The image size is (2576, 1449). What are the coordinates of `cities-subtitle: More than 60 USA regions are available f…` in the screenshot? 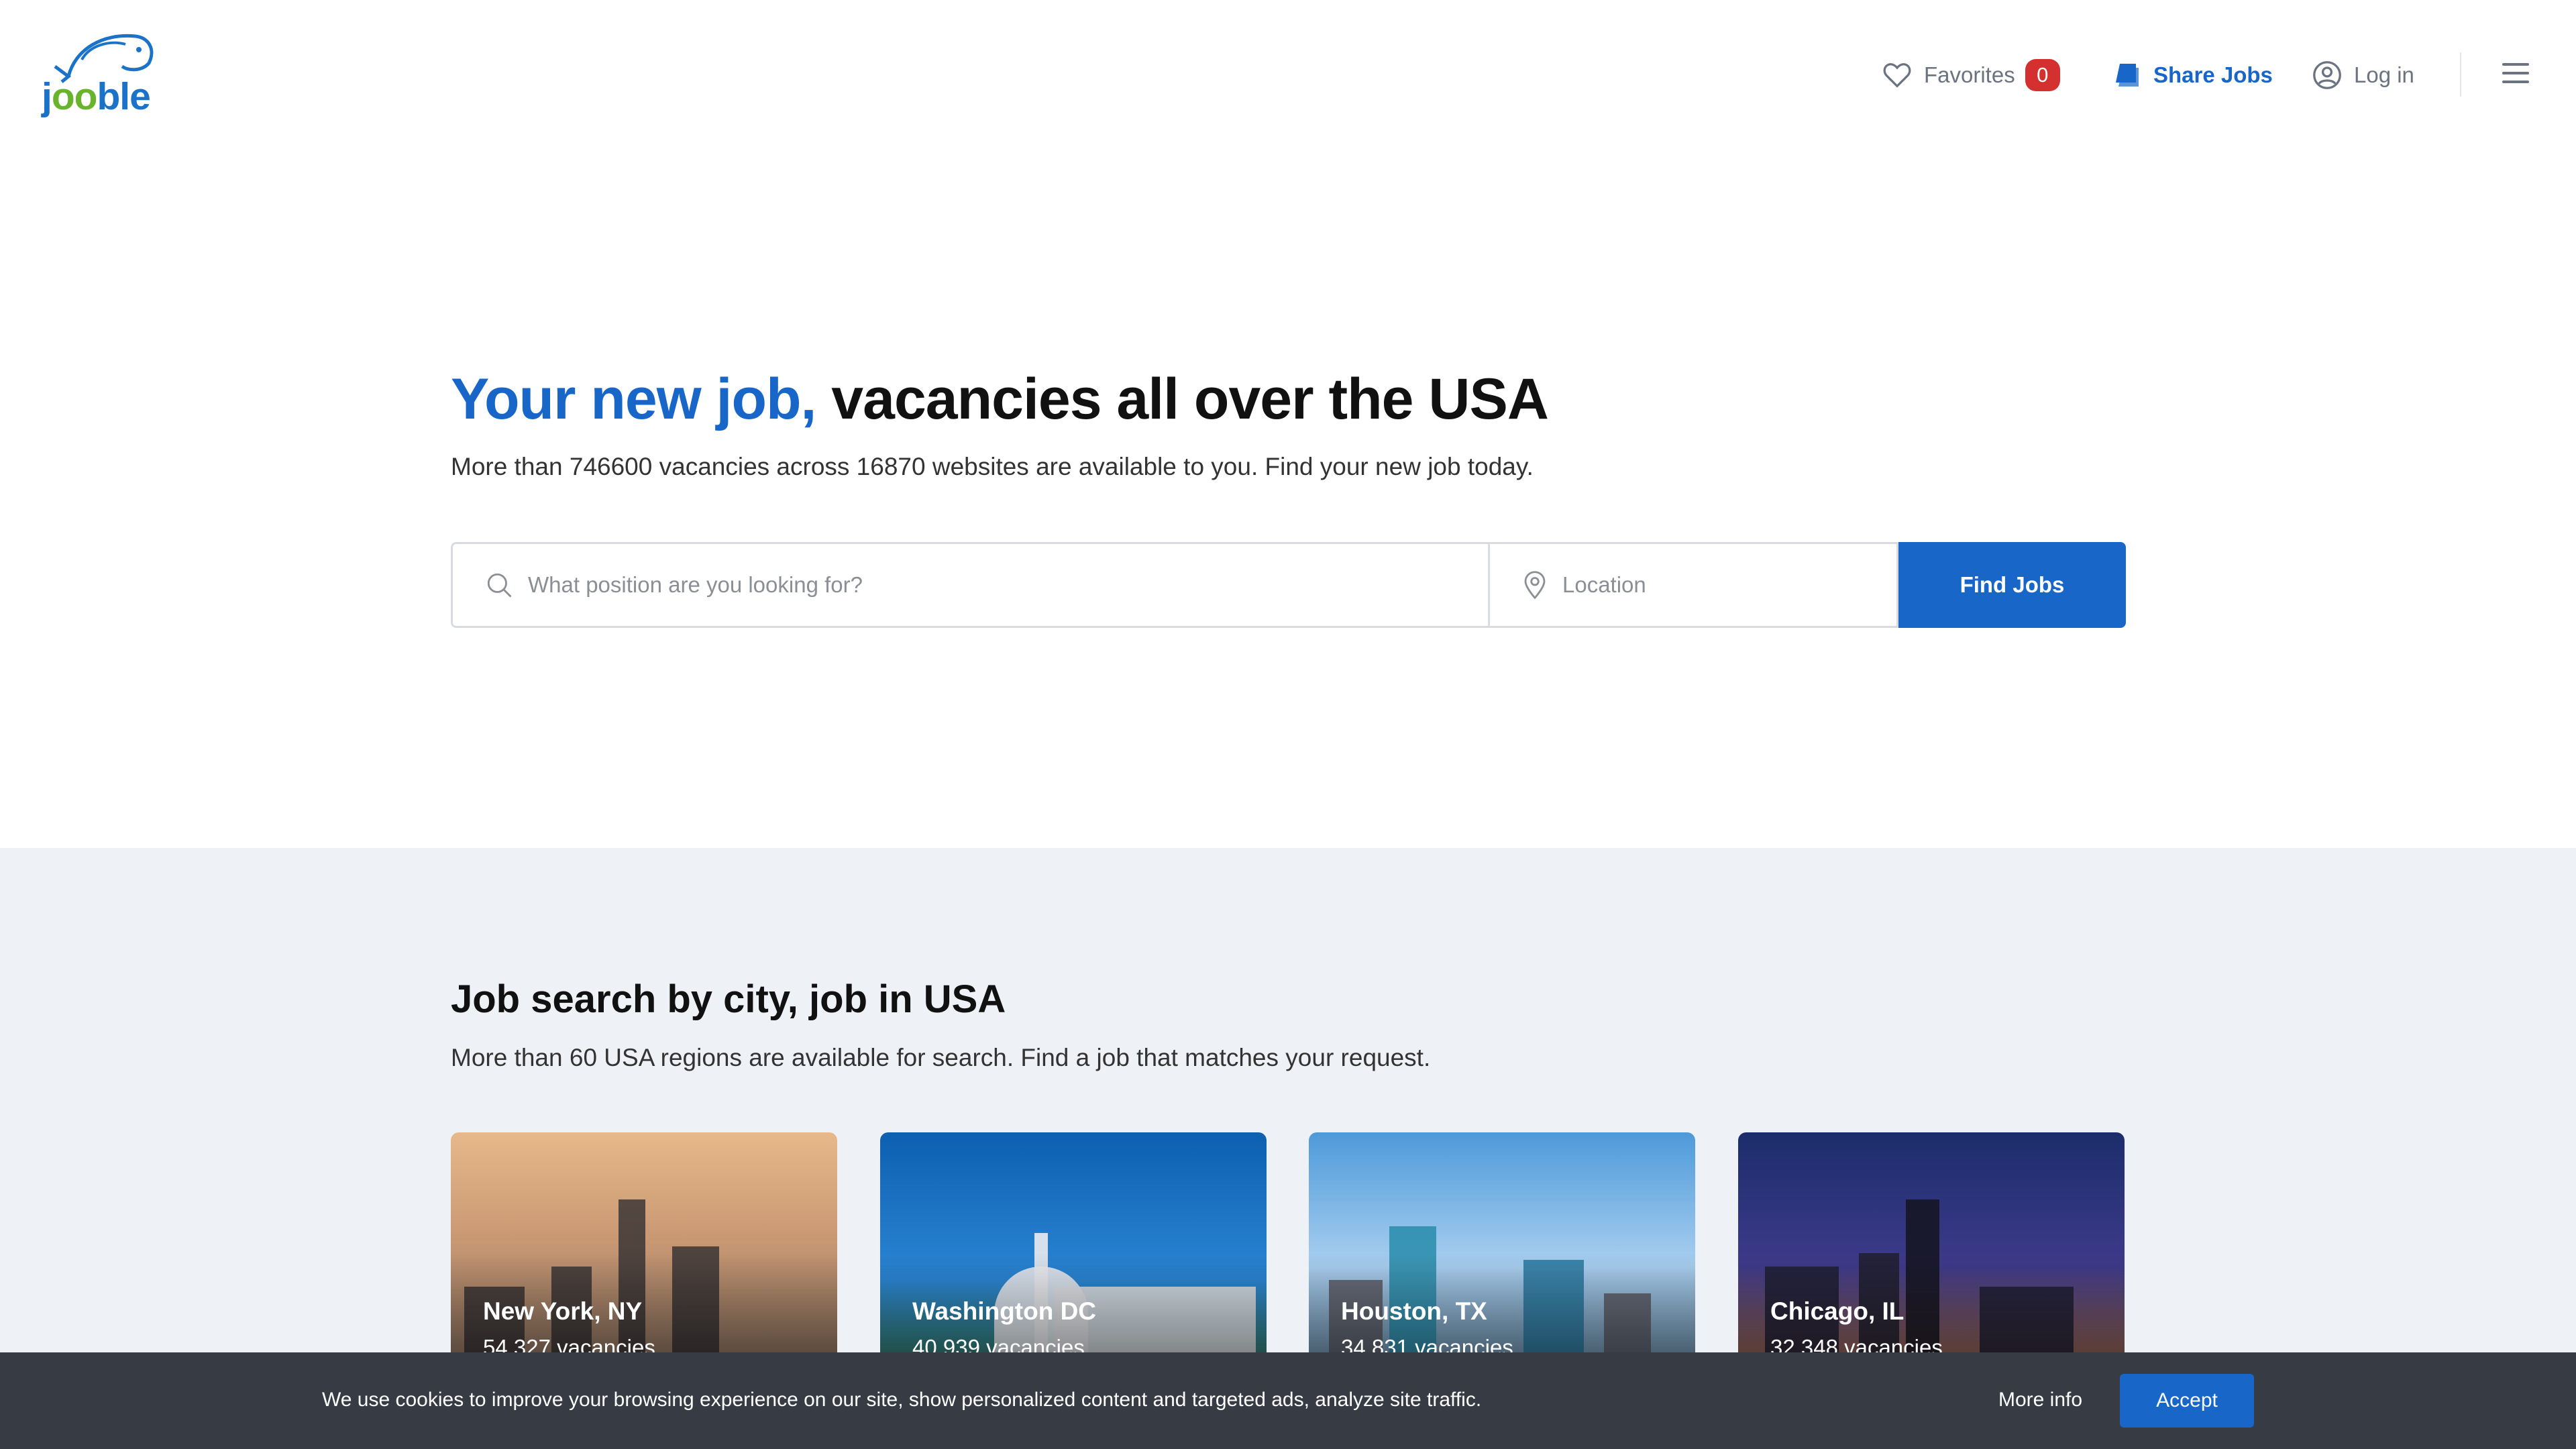 It's located at (941, 1057).